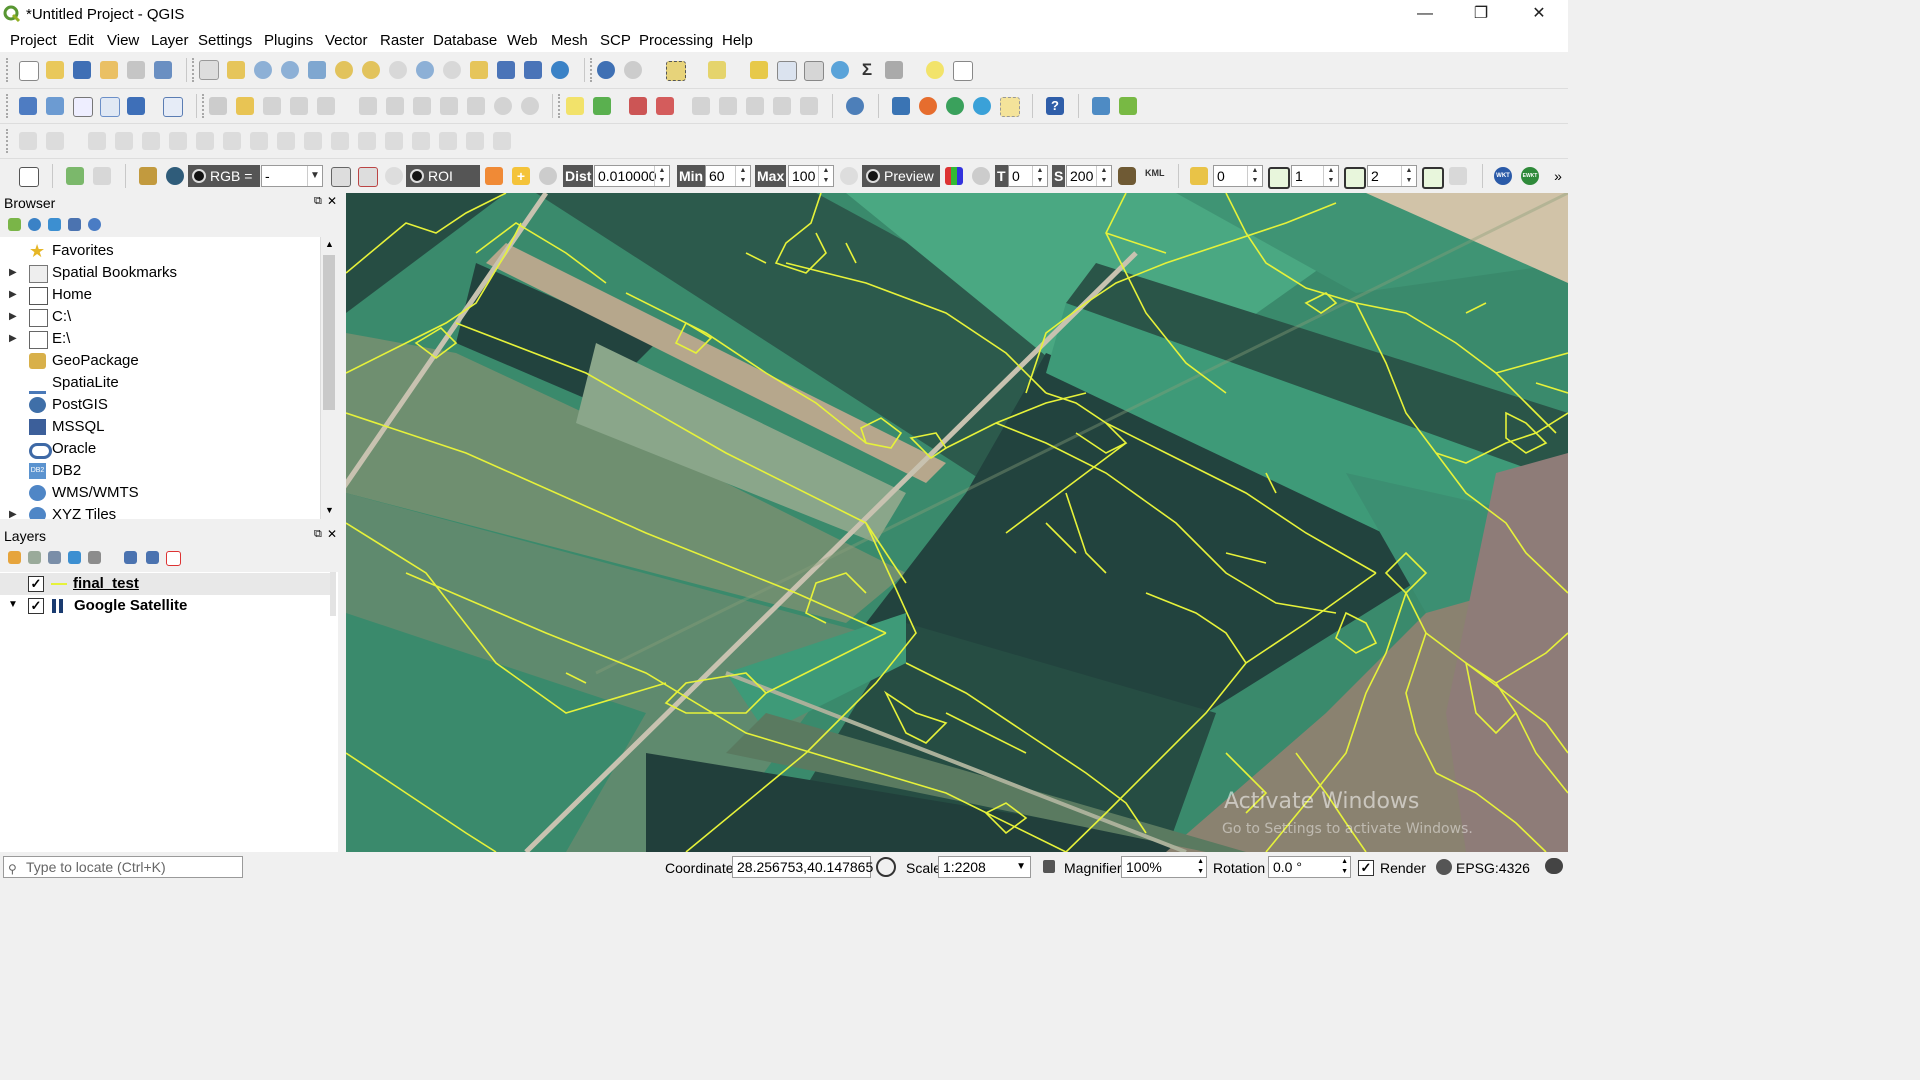  I want to click on copy-features-icon, so click(449, 106).